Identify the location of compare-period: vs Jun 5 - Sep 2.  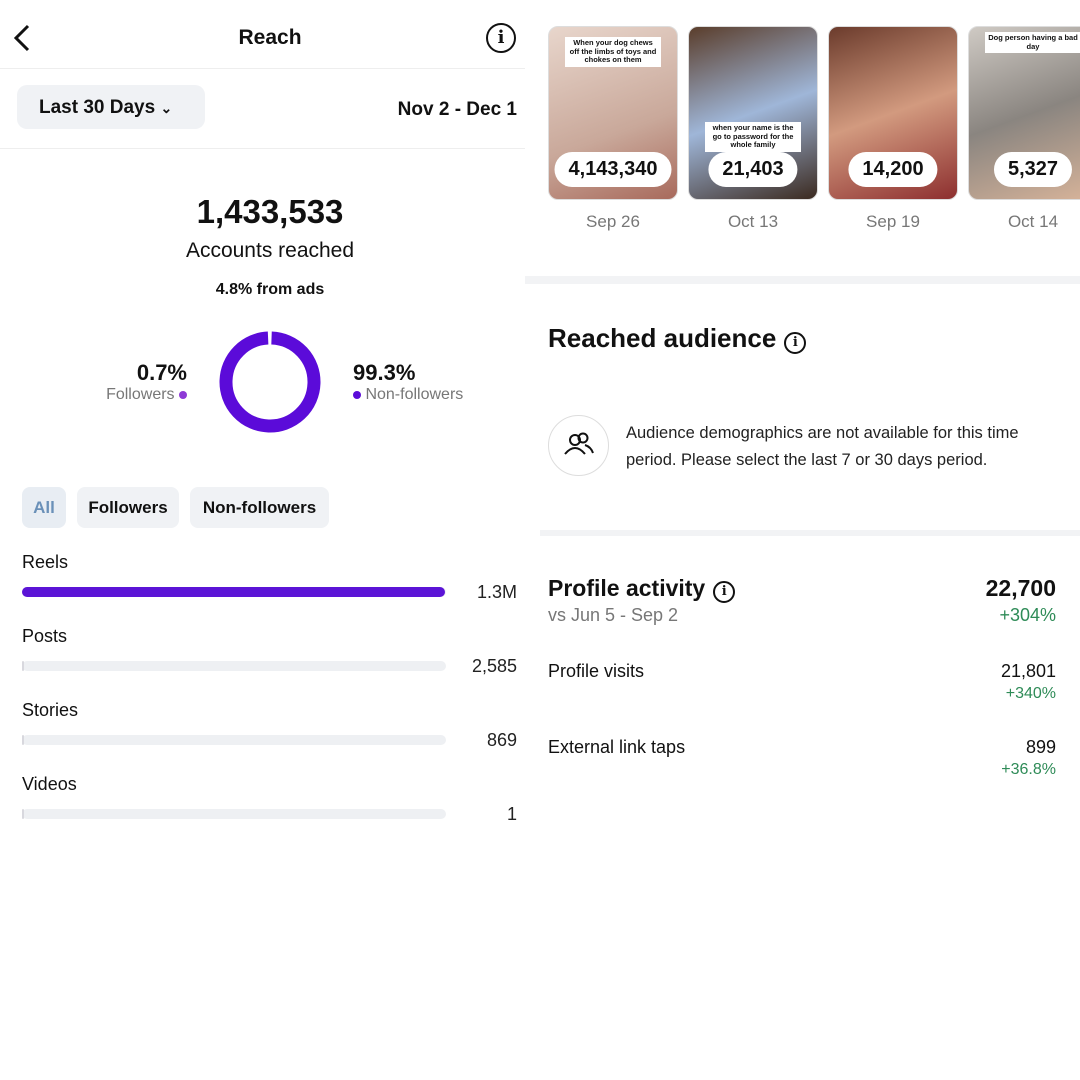
(613, 615).